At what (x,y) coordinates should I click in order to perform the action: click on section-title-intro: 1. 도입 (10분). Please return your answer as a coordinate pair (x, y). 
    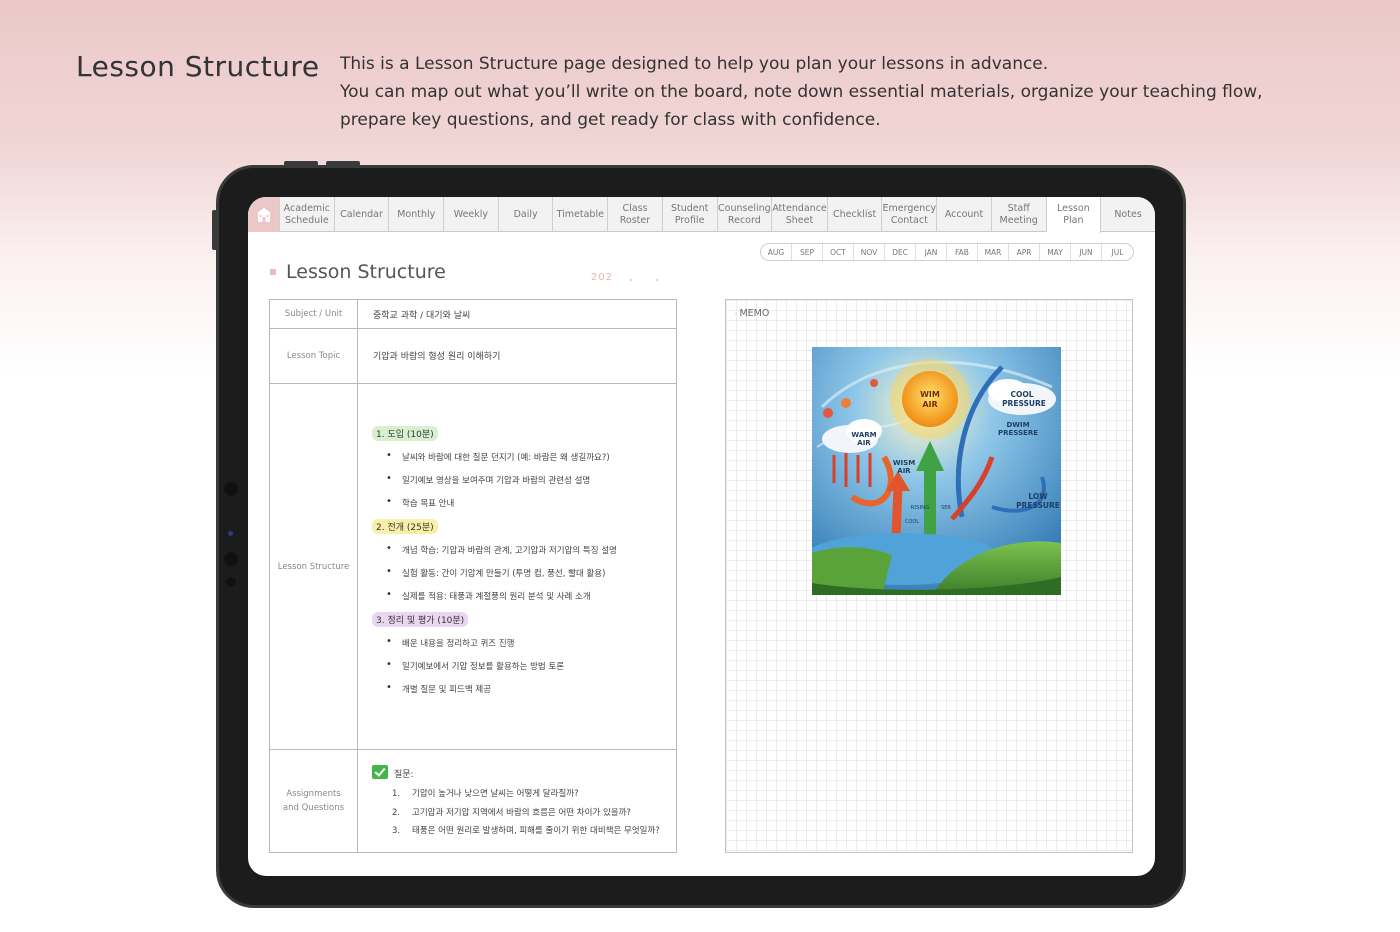
    Looking at the image, I should click on (405, 433).